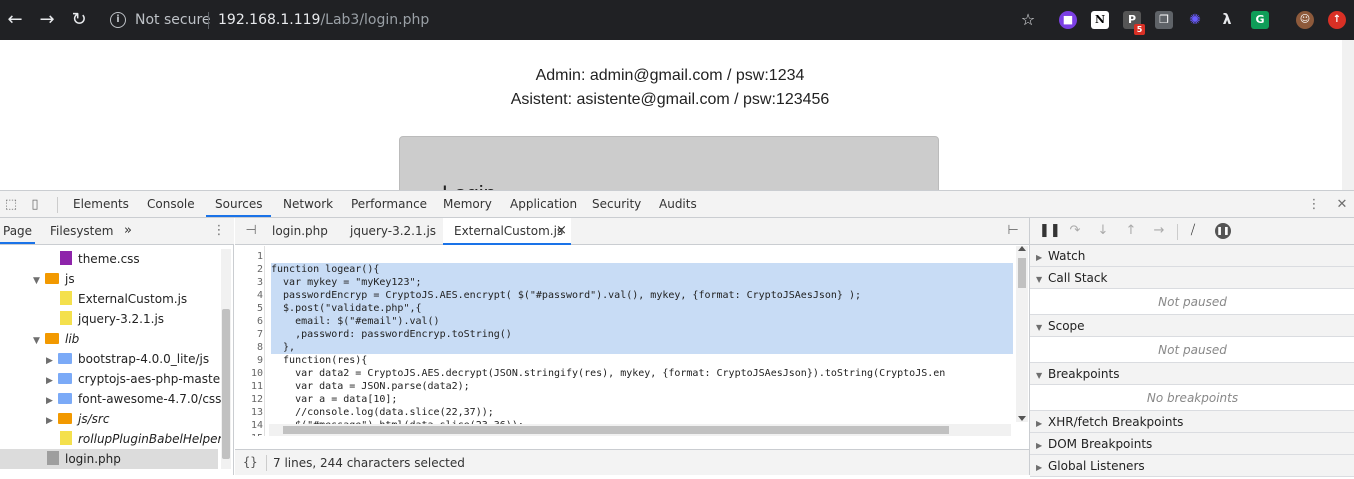  Describe the element at coordinates (1305, 20) in the screenshot. I see `avatar: ☺` at that location.